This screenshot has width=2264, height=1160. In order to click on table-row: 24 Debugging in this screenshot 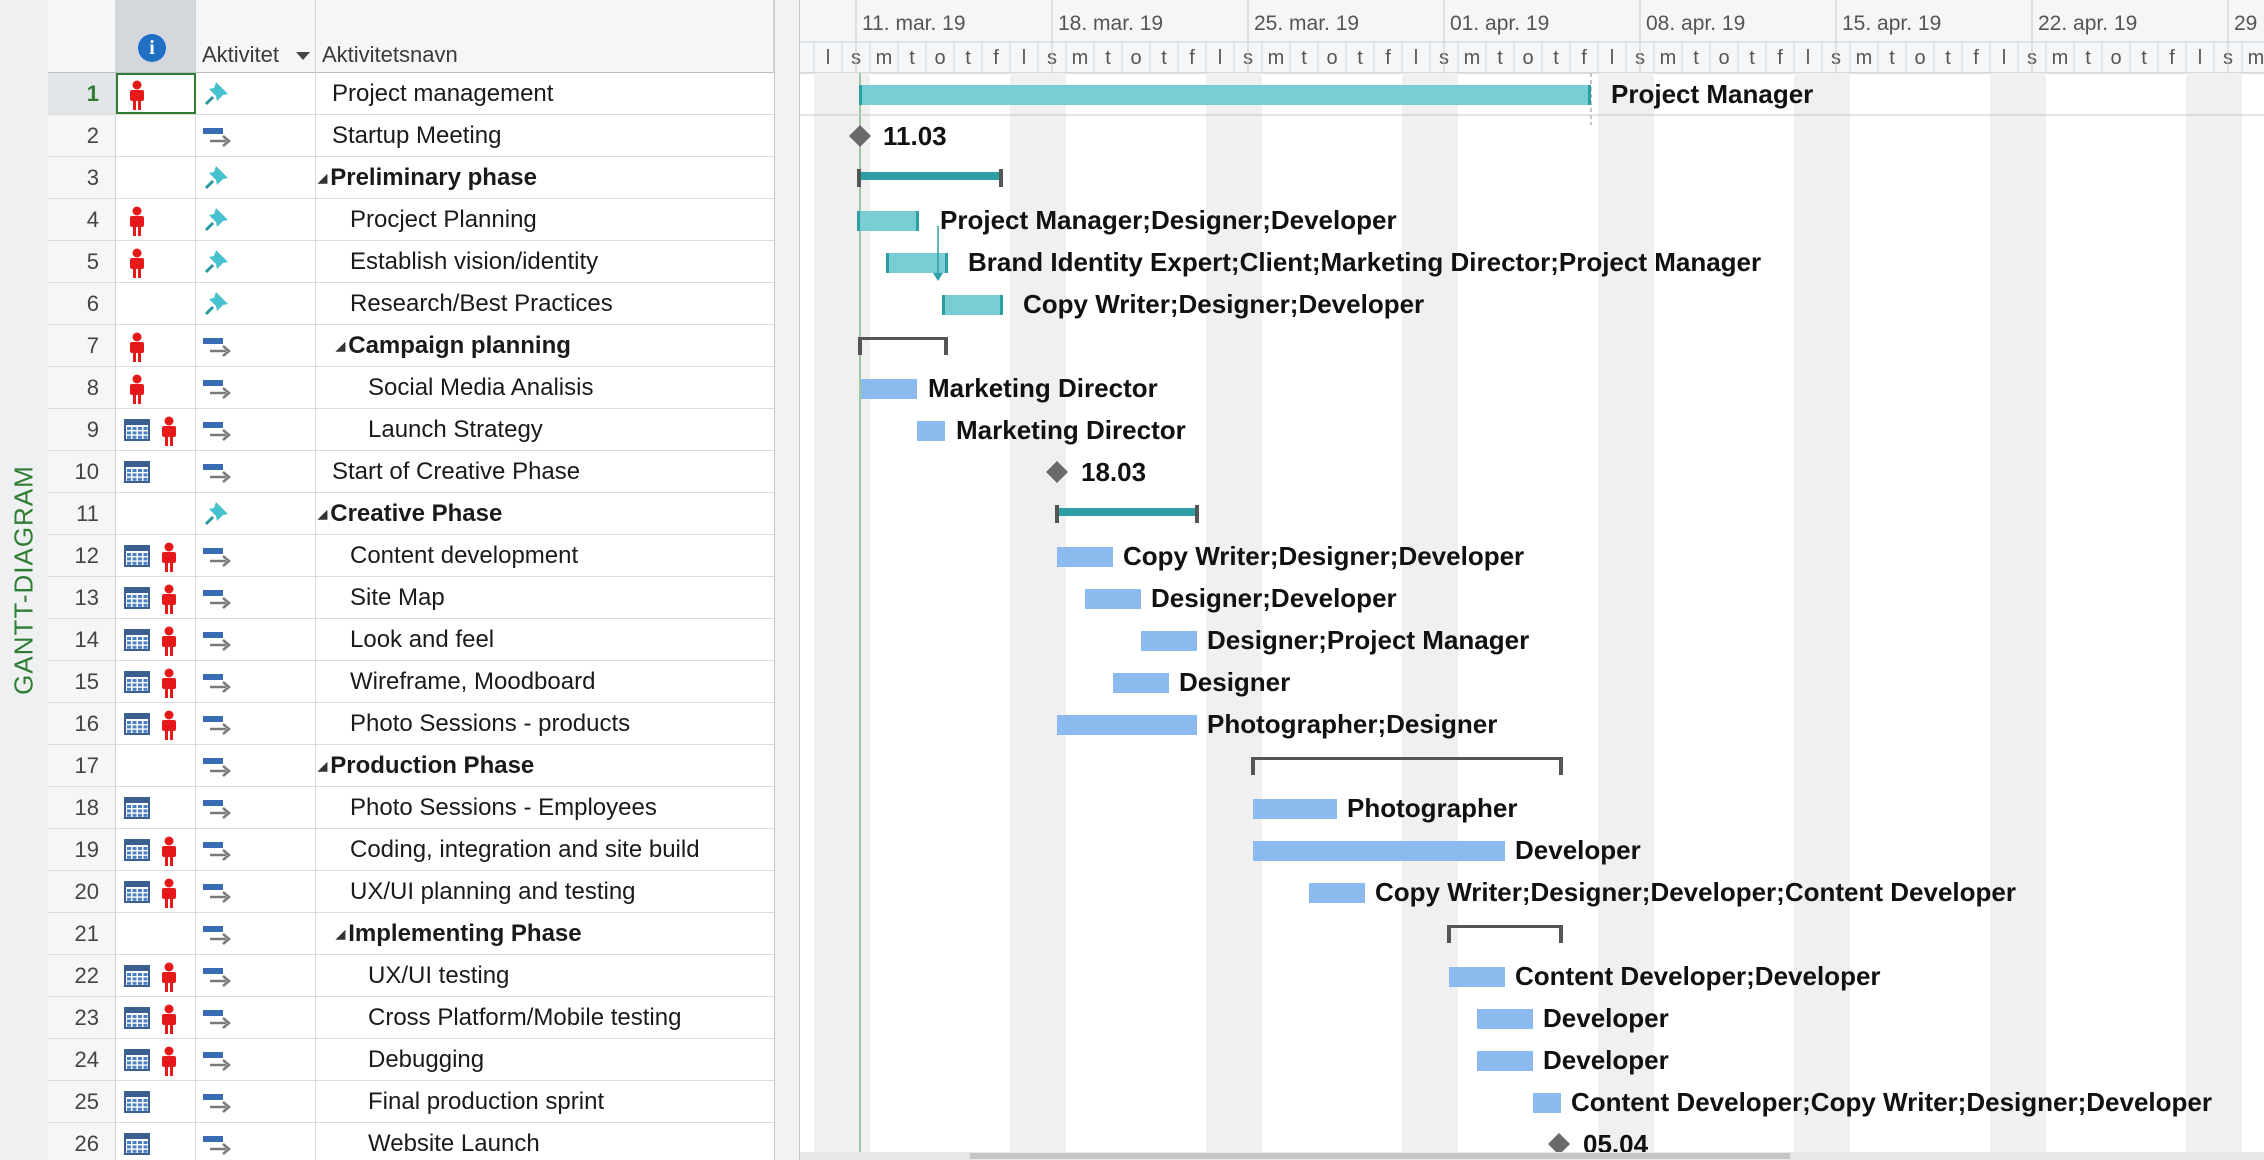, I will do `click(411, 1060)`.